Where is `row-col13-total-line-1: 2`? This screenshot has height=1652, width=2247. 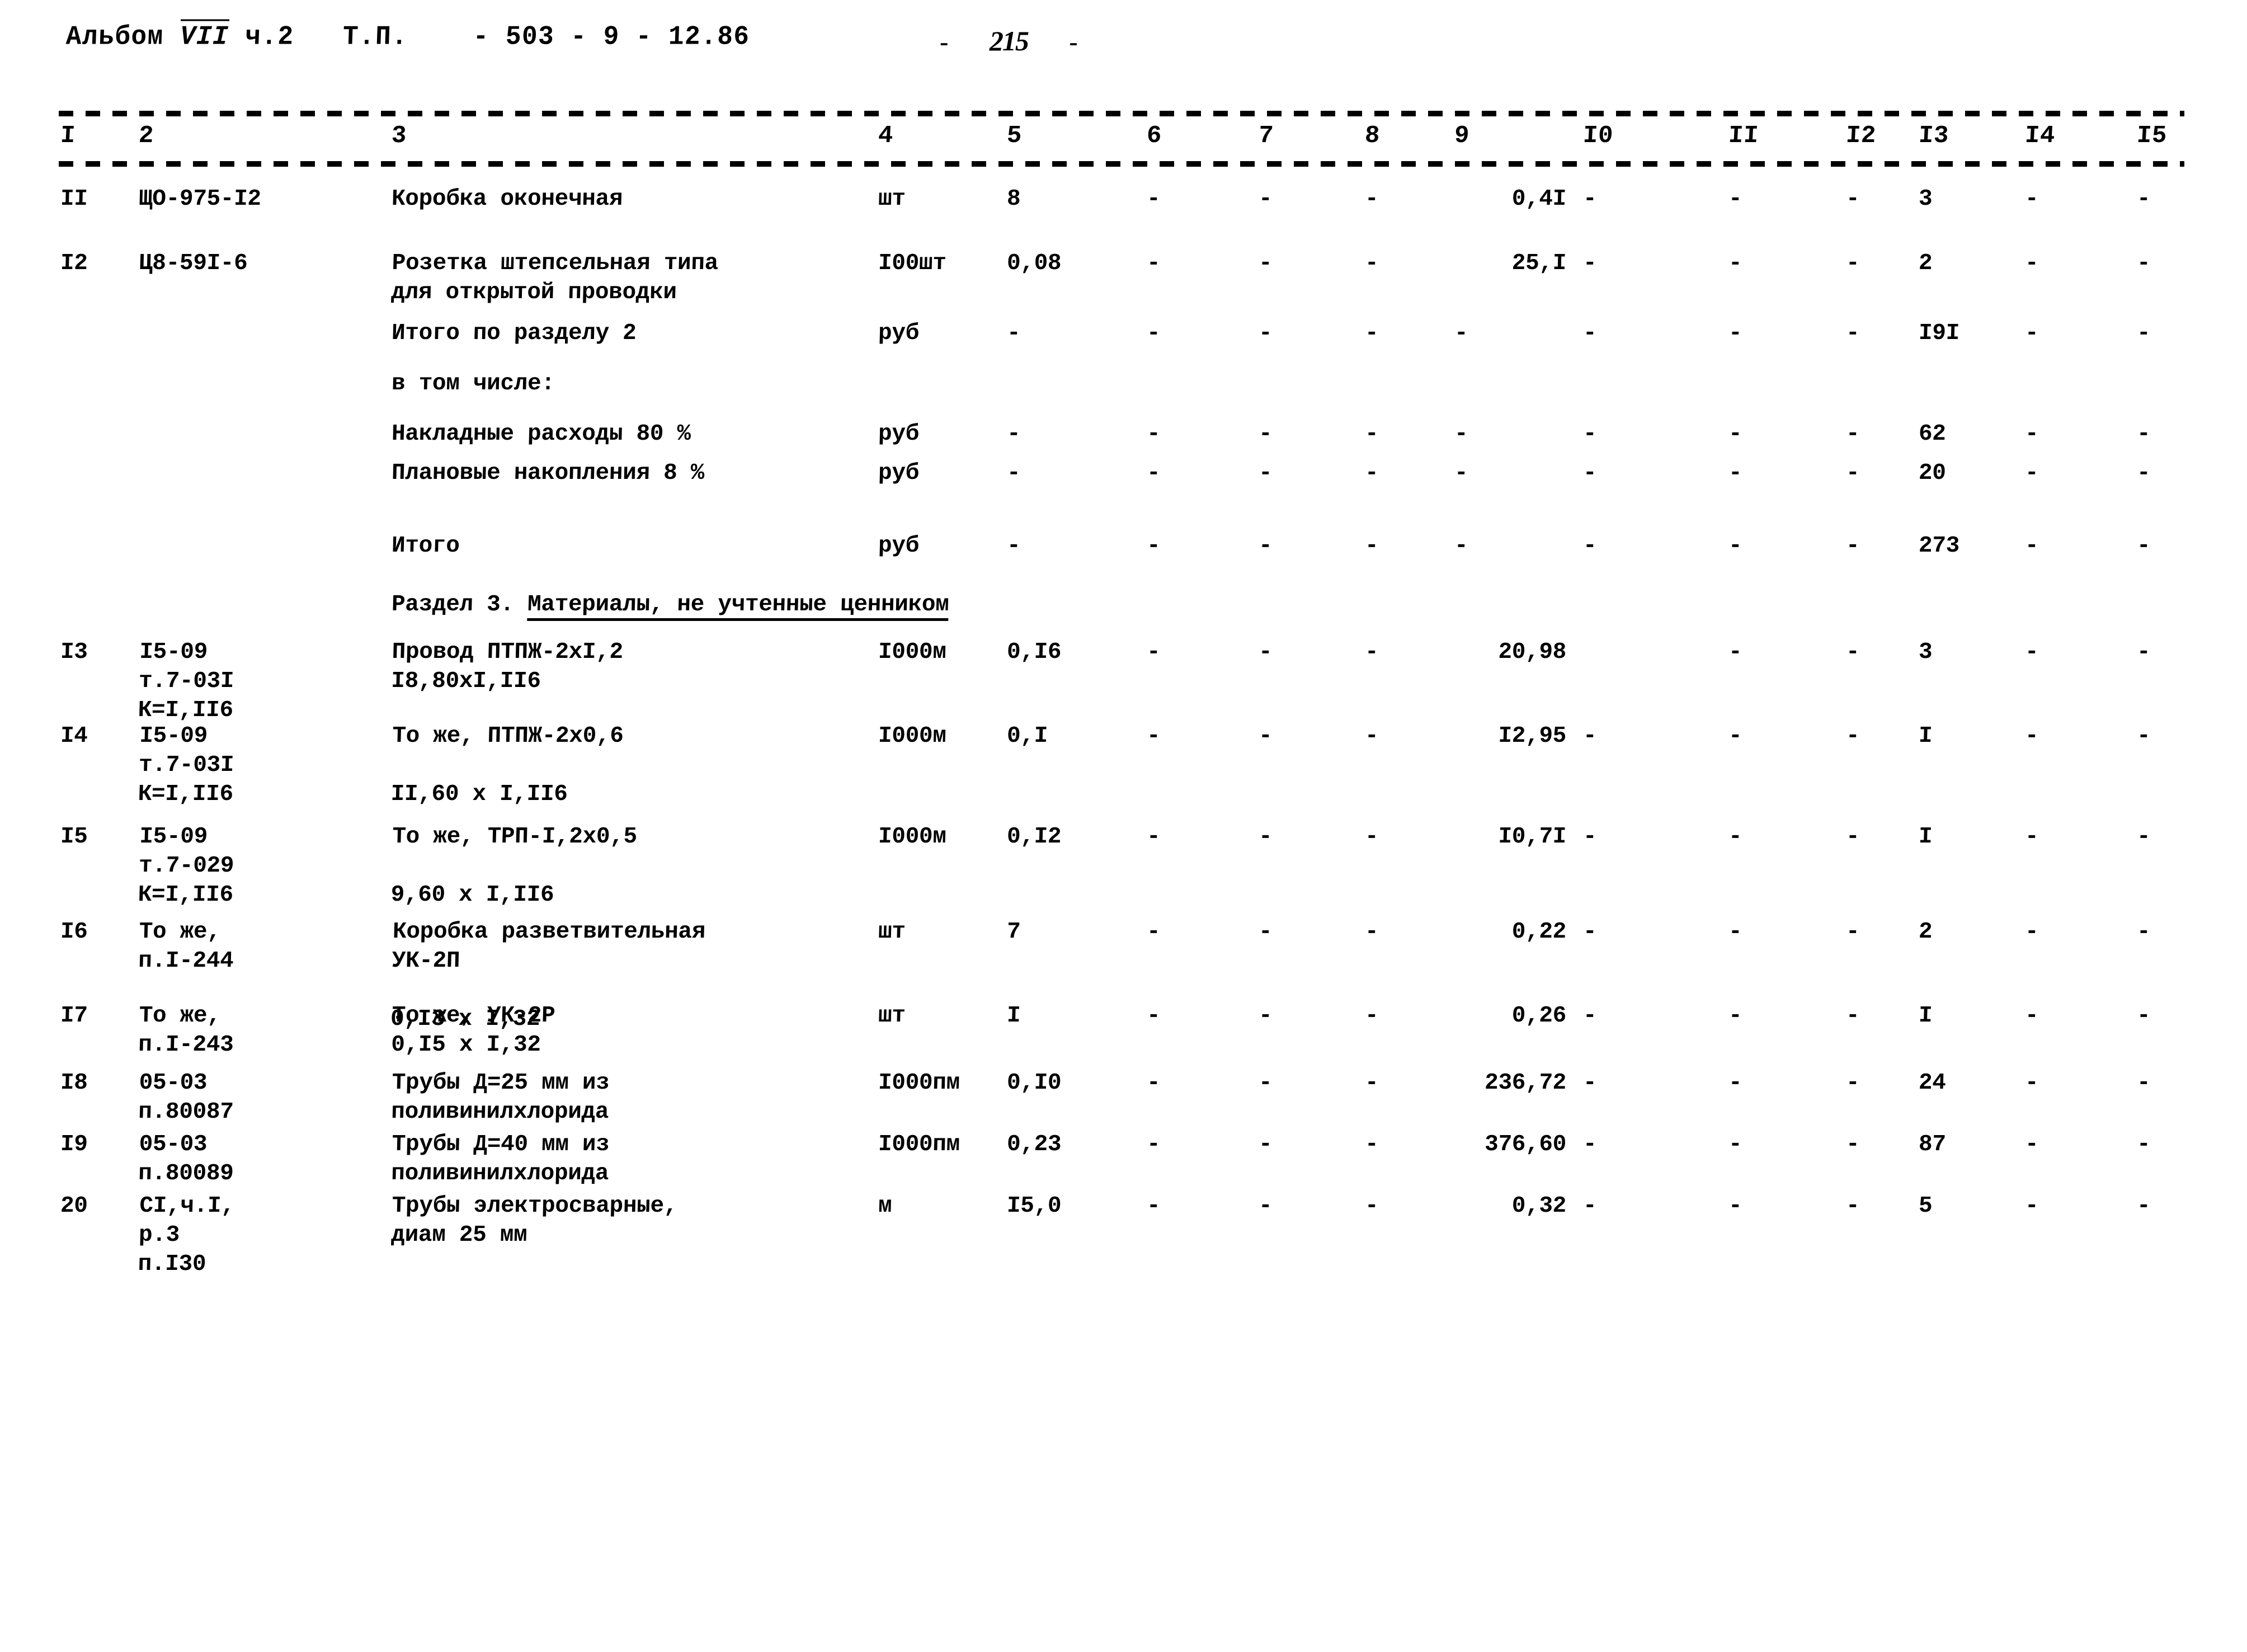 row-col13-total-line-1: 2 is located at coordinates (1925, 932).